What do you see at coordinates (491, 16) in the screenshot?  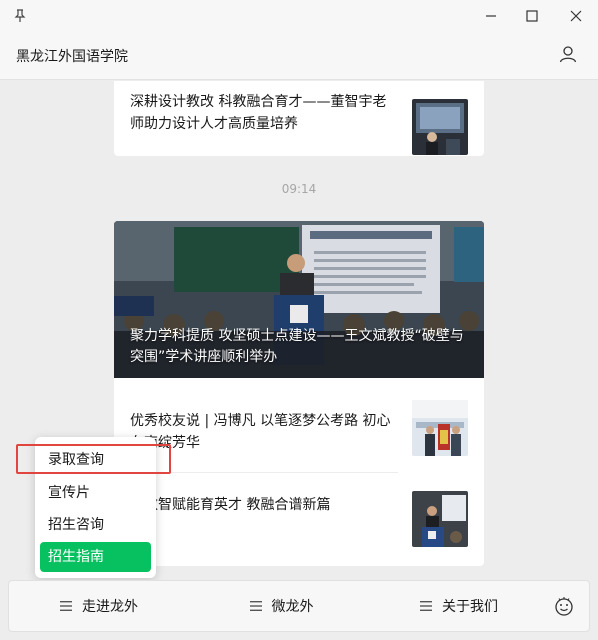 I see `minimize-icon` at bounding box center [491, 16].